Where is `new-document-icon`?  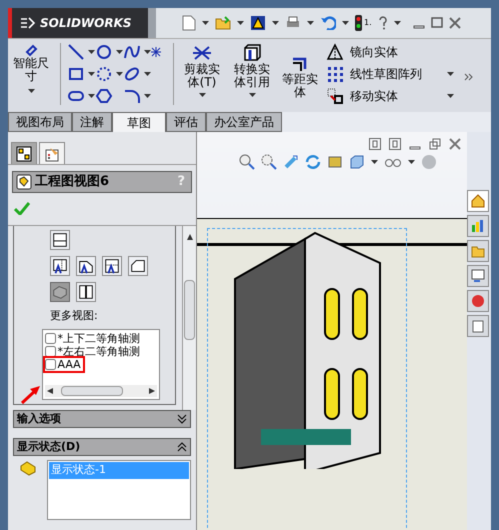
new-document-icon is located at coordinates (189, 23).